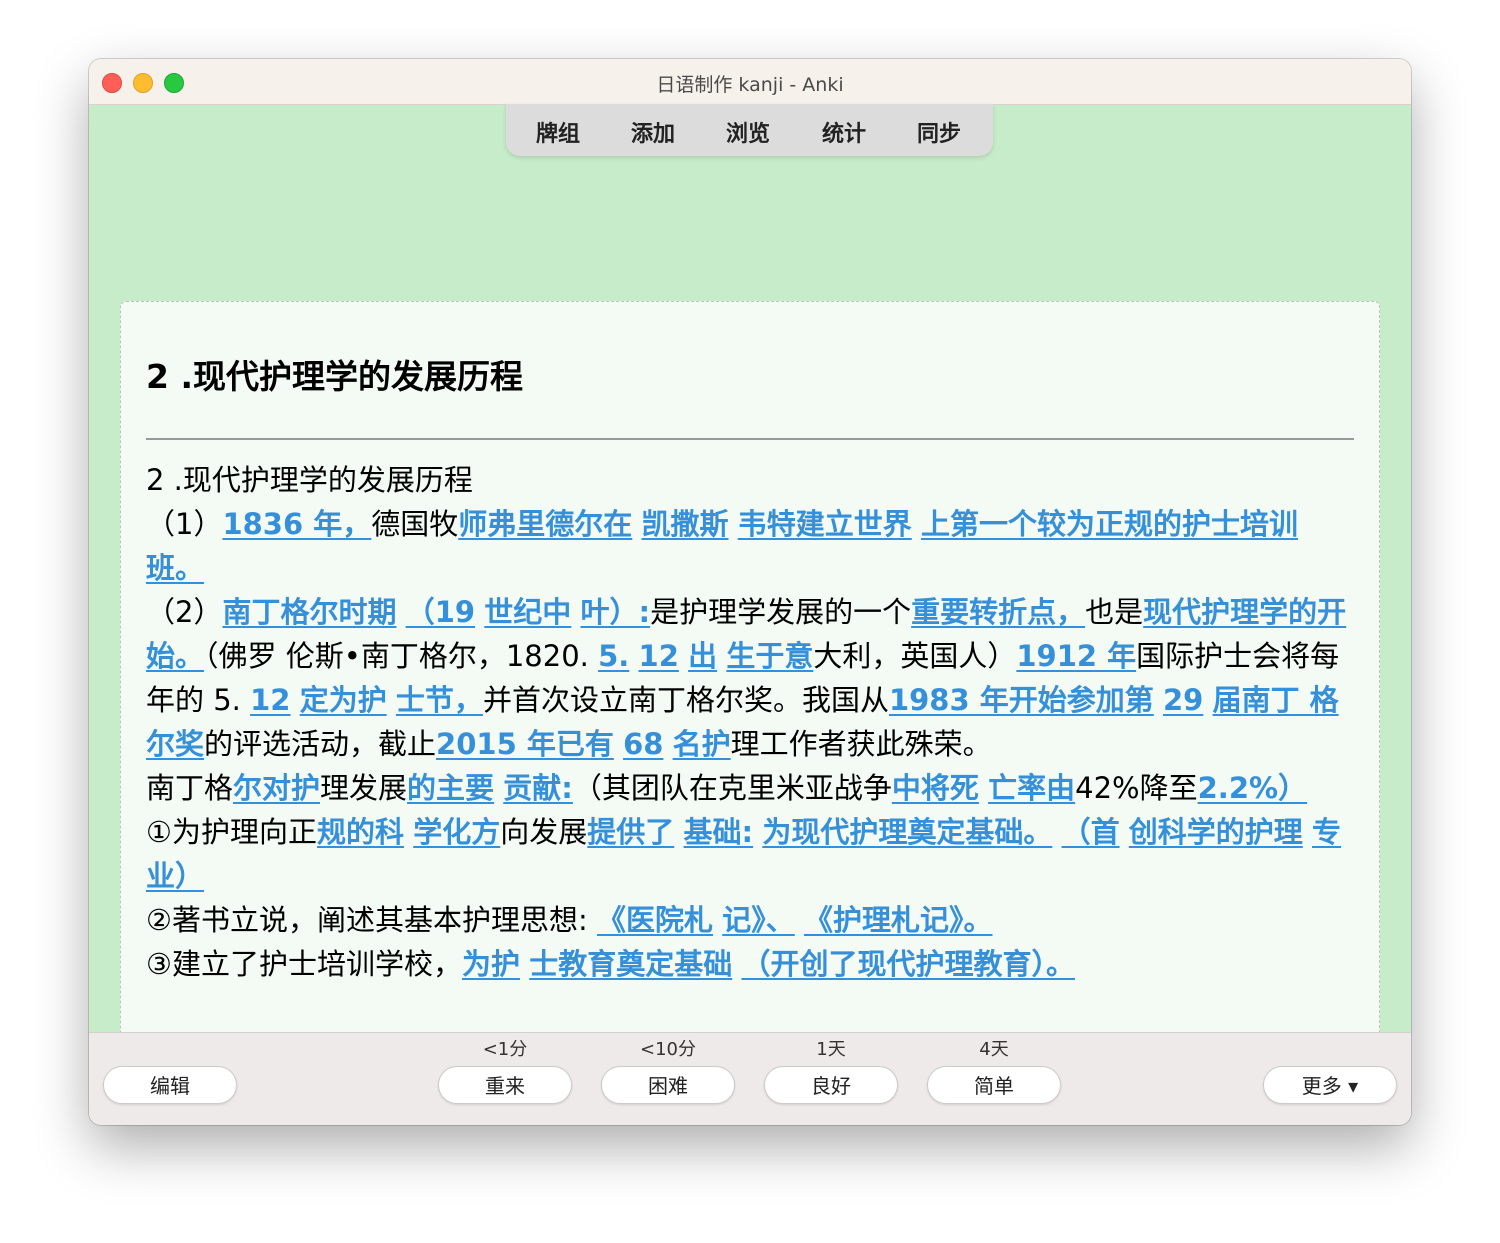 Image resolution: width=1500 pixels, height=1243 pixels. I want to click on answer-paragraph-5: ②著书立说，阐述其基本护理思想: 《医院札 记》、 《护理札记》。, so click(569, 920).